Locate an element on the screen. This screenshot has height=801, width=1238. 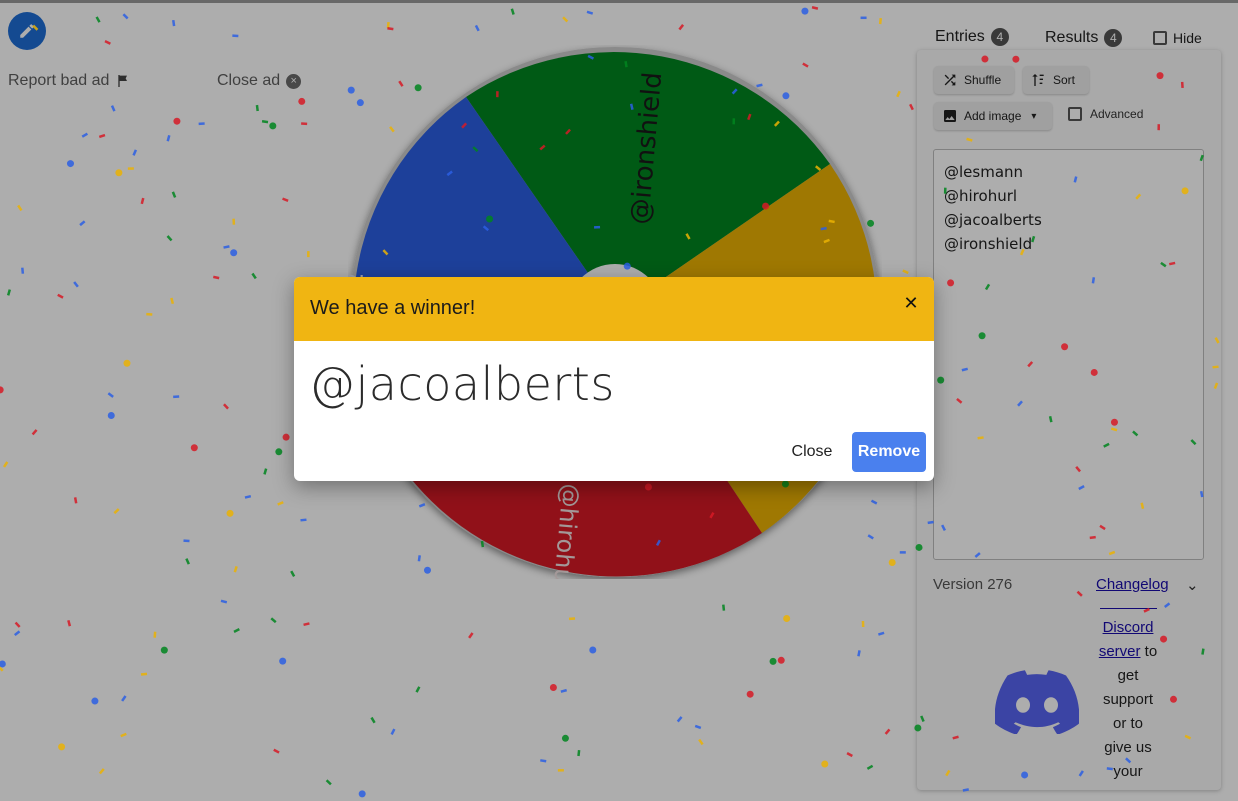
winner-name: @jacoalberts is located at coordinates (462, 384).